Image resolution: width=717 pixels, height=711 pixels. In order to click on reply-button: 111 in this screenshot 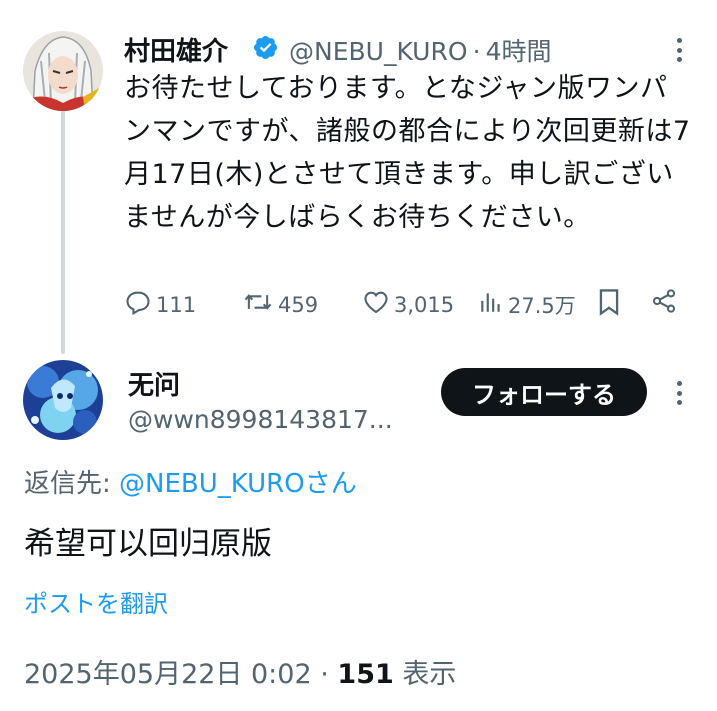, I will do `click(160, 304)`.